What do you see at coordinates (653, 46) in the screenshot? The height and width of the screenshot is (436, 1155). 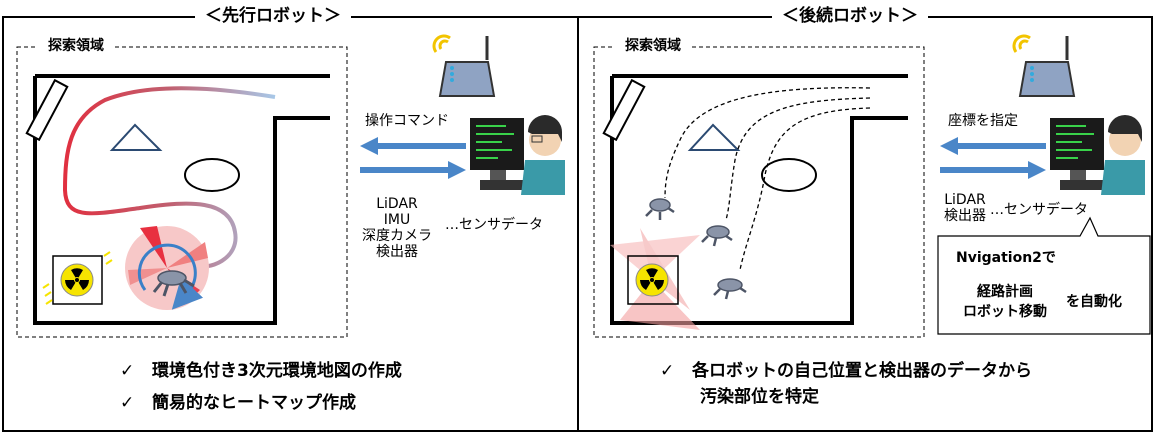 I see `right-area-label: 探索領域` at bounding box center [653, 46].